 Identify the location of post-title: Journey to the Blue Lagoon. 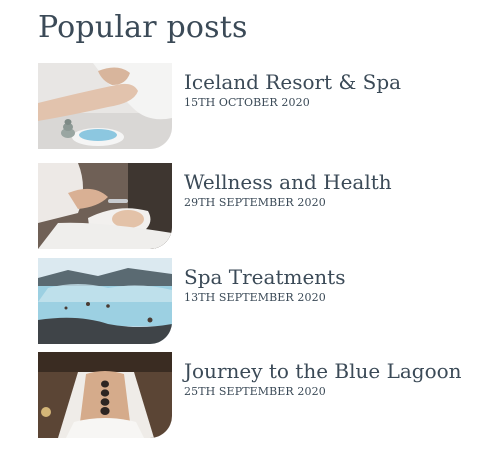
(323, 371).